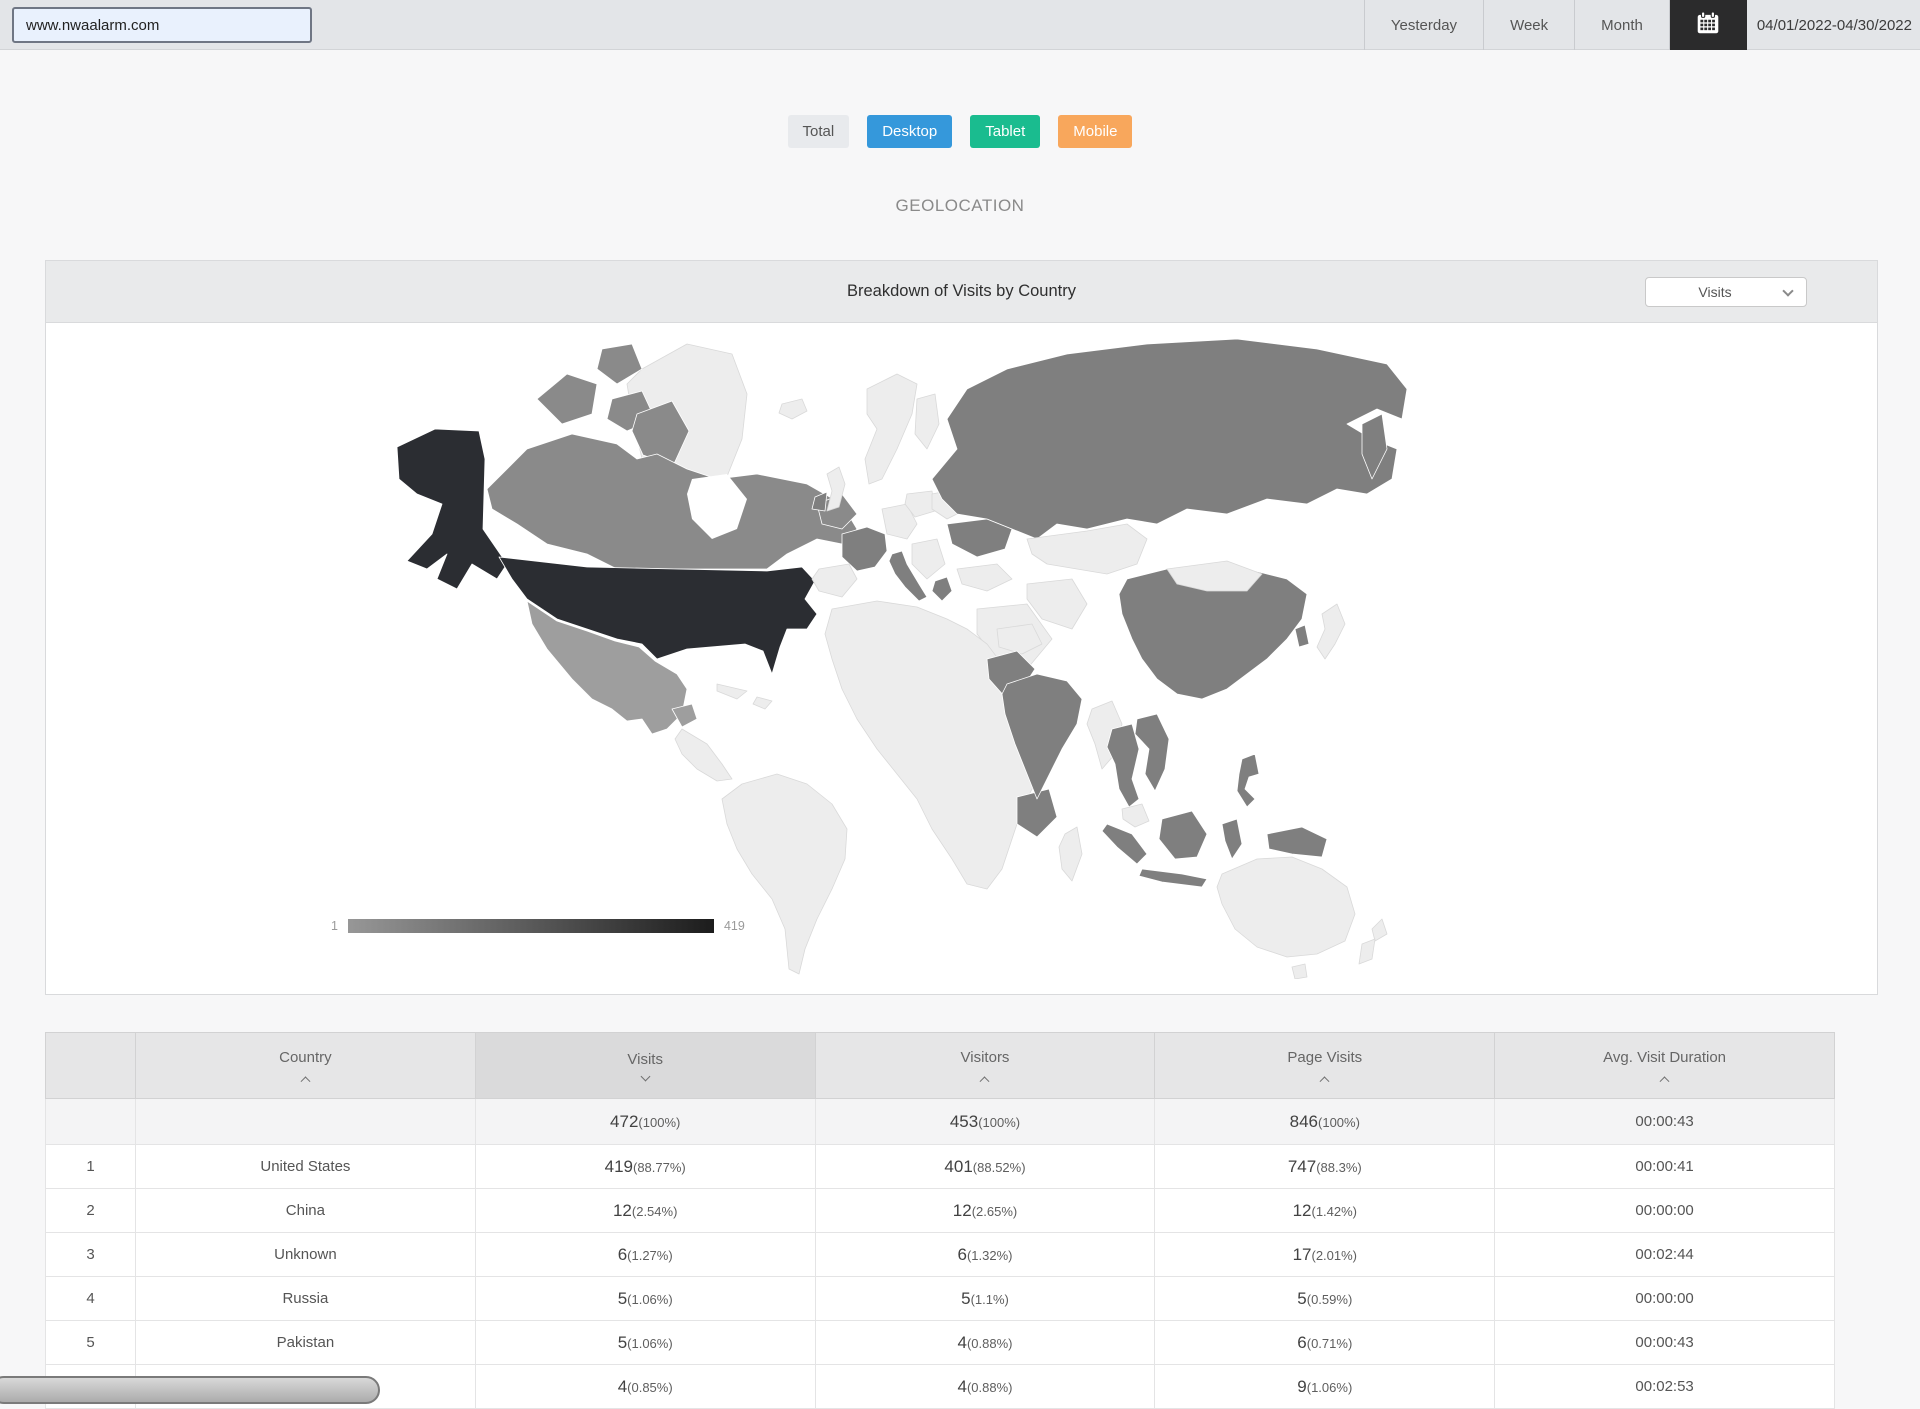  I want to click on visitors-cell: 5(1.1%), so click(985, 1299).